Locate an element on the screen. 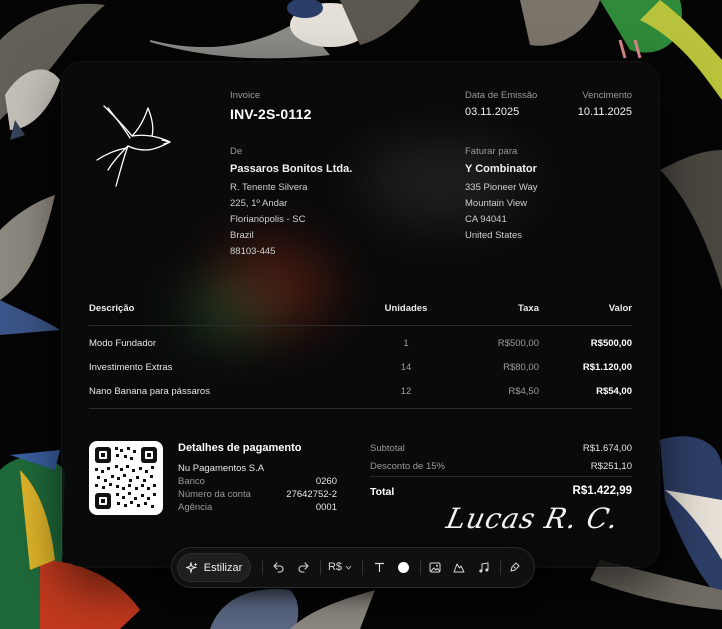  total-label: Total is located at coordinates (382, 492).